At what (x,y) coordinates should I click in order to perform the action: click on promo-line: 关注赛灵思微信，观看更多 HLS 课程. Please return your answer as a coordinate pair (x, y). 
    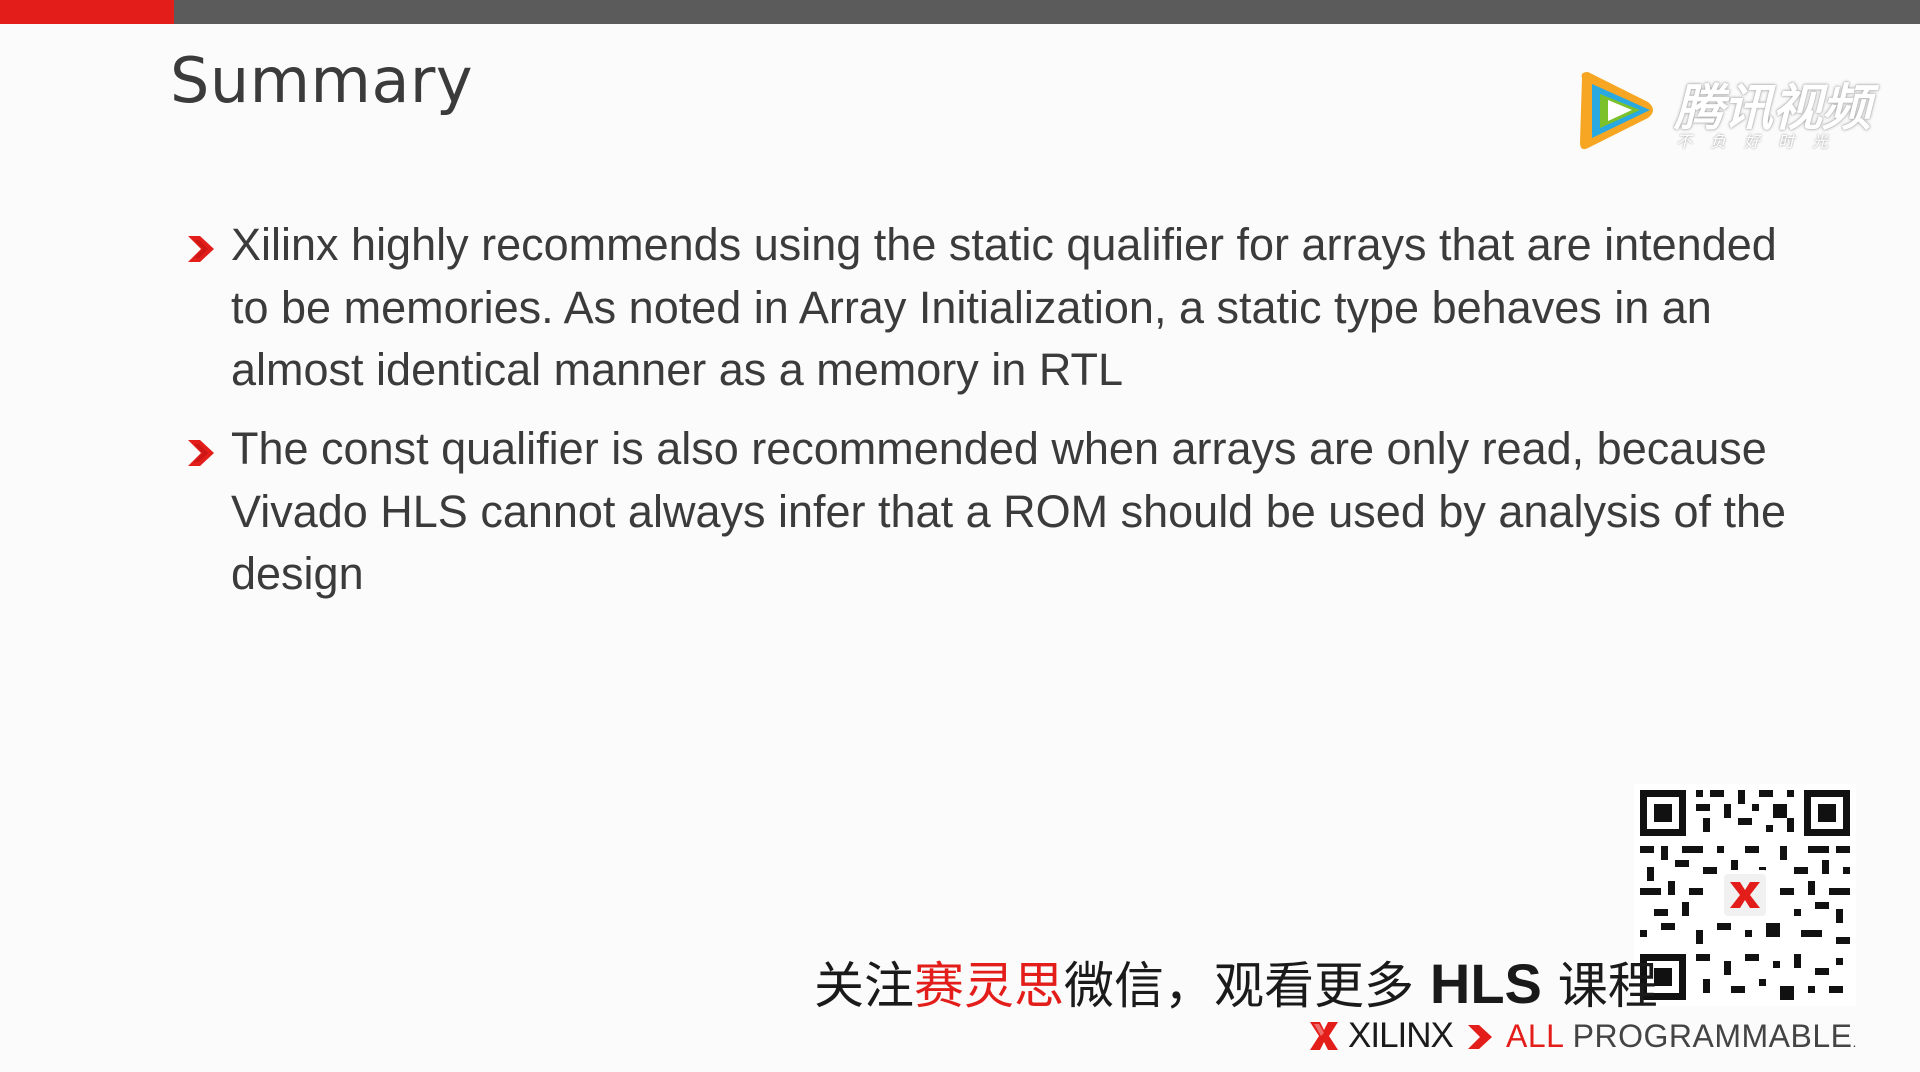
    Looking at the image, I should click on (1236, 982).